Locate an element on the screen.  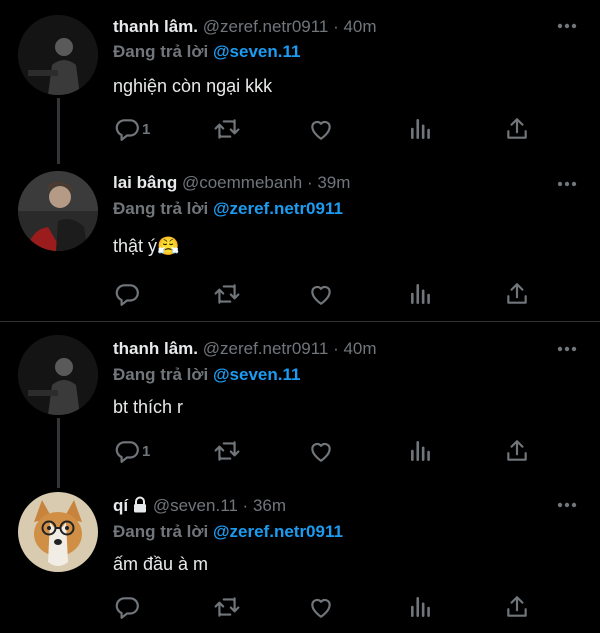
lock-icon is located at coordinates (140, 504).